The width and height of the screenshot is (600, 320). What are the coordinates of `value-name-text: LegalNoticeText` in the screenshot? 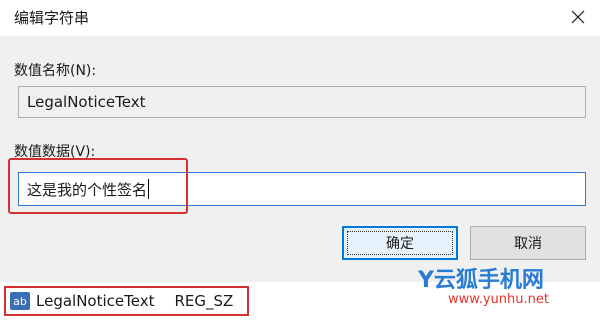 It's located at (86, 102).